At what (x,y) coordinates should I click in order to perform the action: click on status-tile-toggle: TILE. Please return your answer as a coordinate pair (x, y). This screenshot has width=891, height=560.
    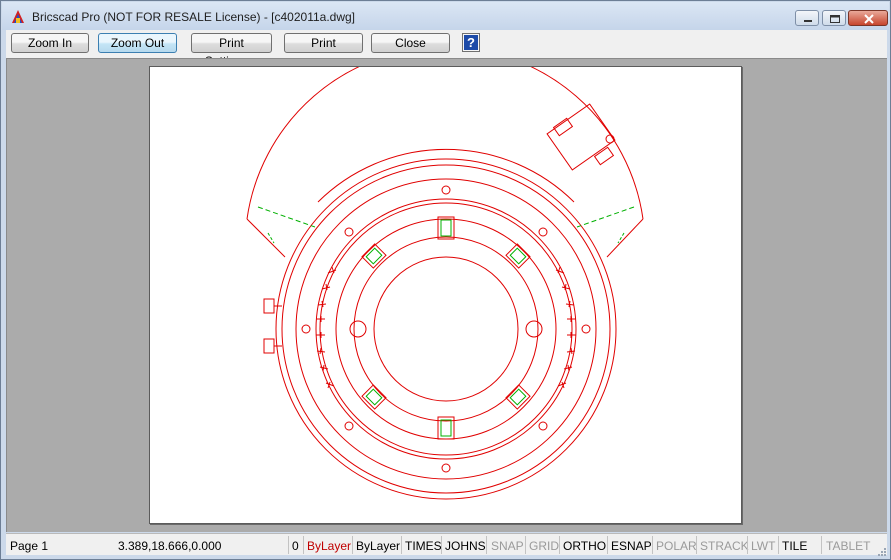
    Looking at the image, I should click on (794, 546).